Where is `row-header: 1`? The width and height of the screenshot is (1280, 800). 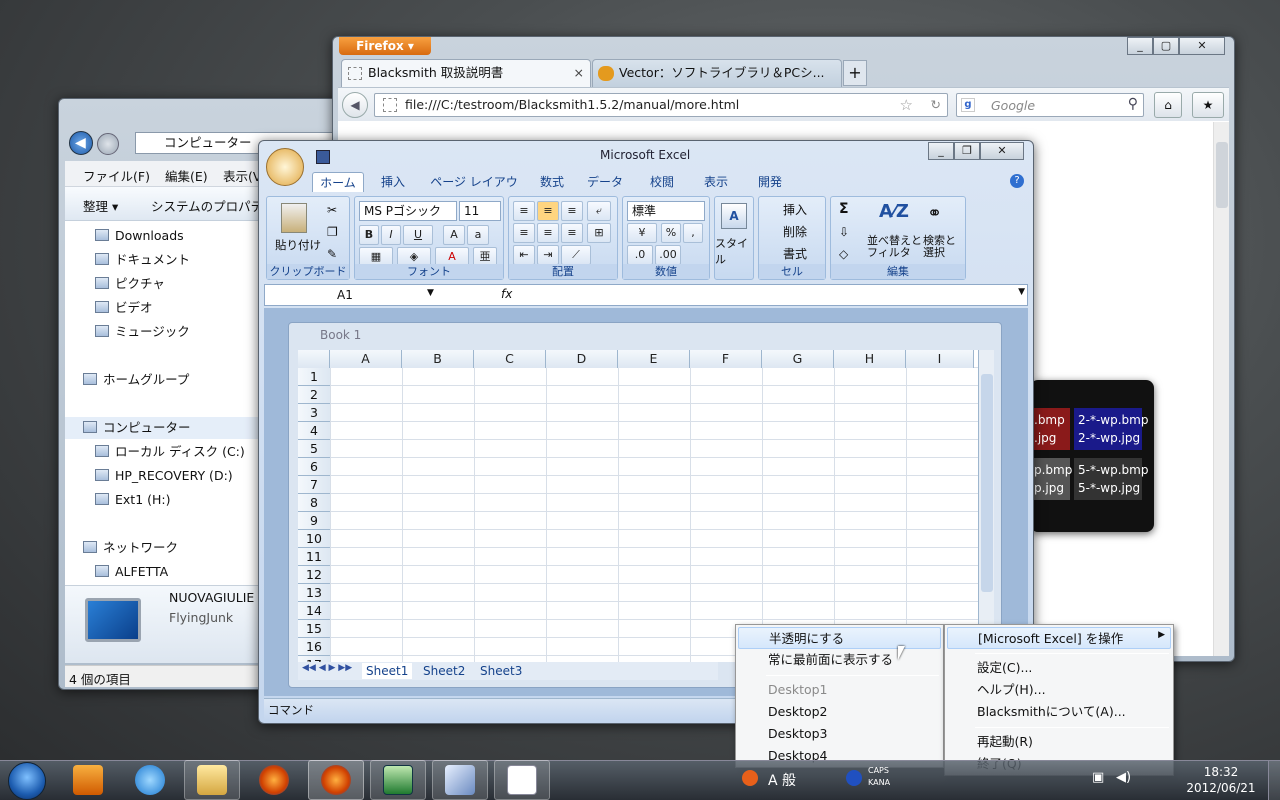
row-header: 1 is located at coordinates (314, 377).